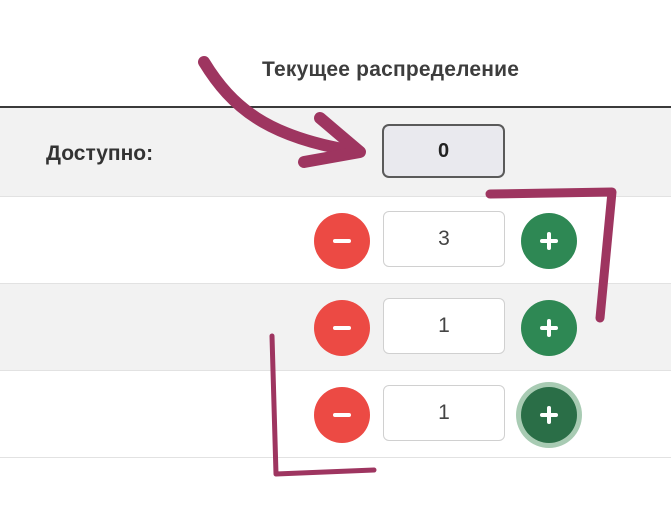  What do you see at coordinates (100, 153) in the screenshot?
I see `available-label: Доступно:` at bounding box center [100, 153].